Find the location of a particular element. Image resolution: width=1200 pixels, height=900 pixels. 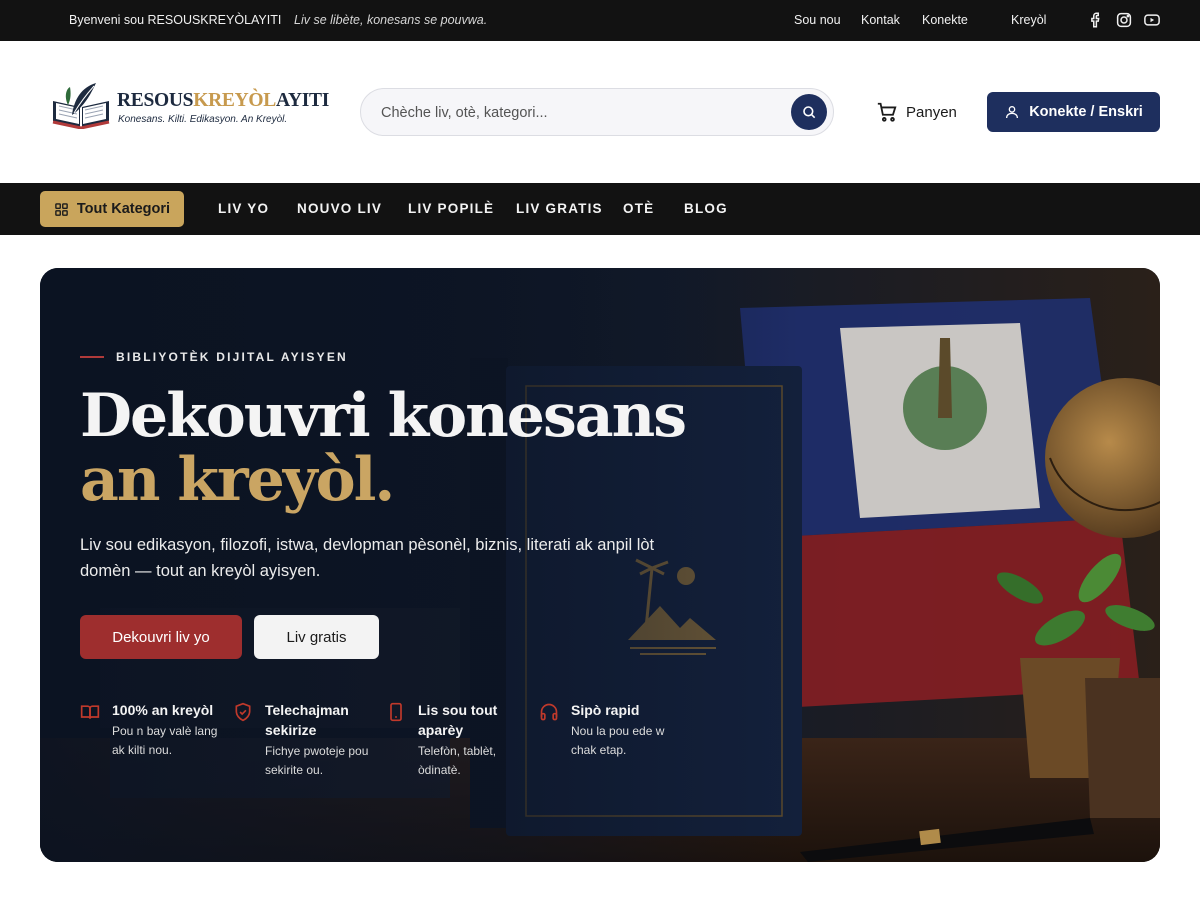

eyebrow-line is located at coordinates (92, 357).